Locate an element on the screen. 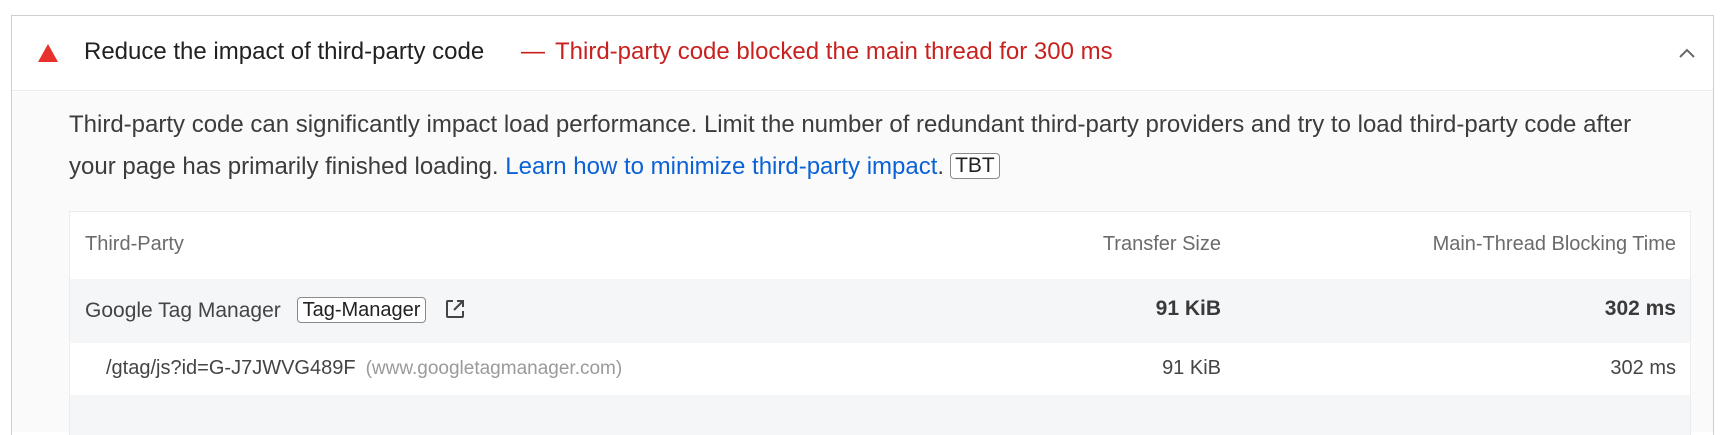 This screenshot has height=435, width=1724. subitem-url: /gtag/js?id=G-J7JWVG489F is located at coordinates (231, 368).